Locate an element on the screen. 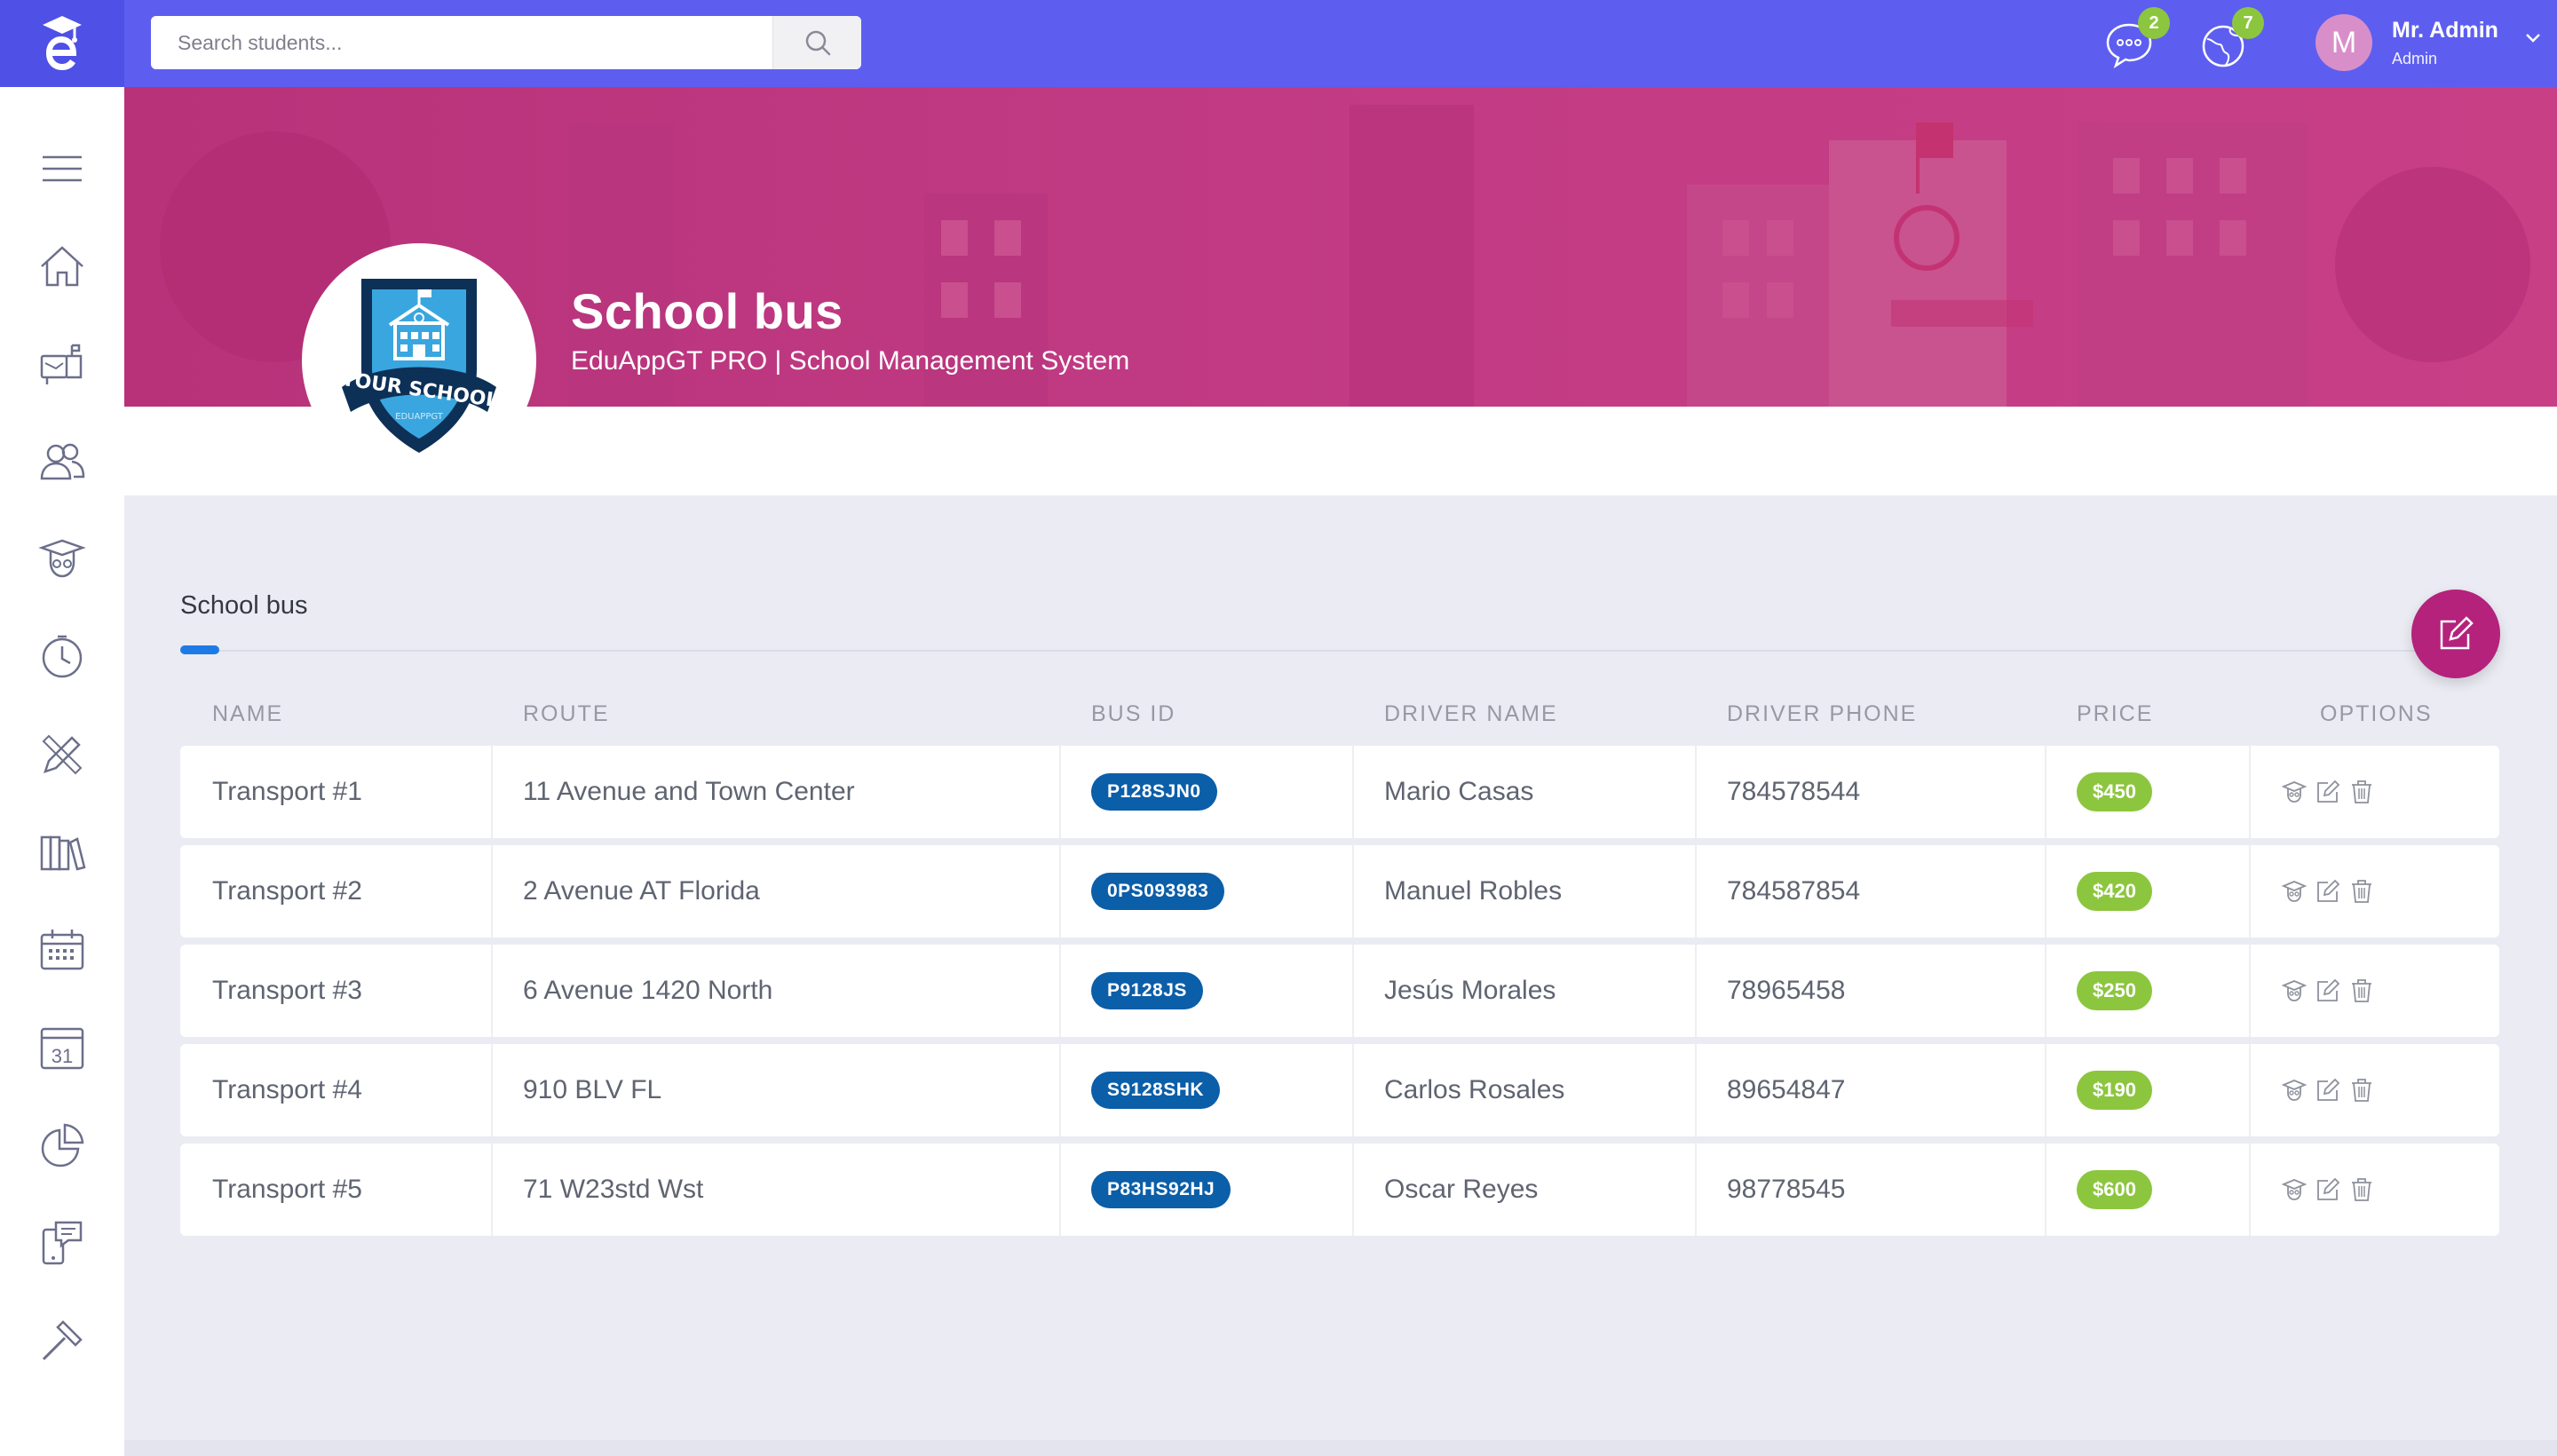 The height and width of the screenshot is (1456, 2557). pie-chart-icon is located at coordinates (62, 1145).